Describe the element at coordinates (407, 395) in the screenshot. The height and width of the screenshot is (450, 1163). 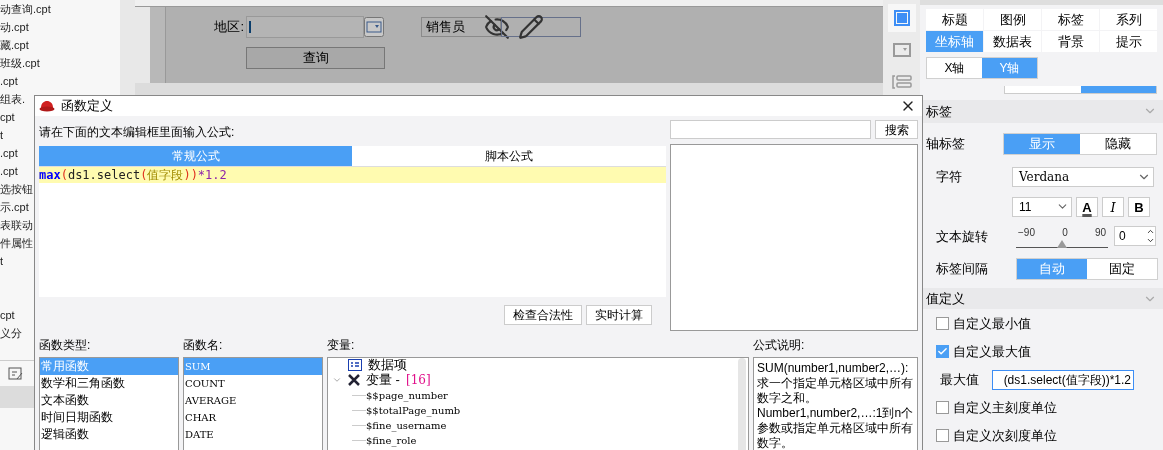
I see `tree-item: $$page_number` at that location.